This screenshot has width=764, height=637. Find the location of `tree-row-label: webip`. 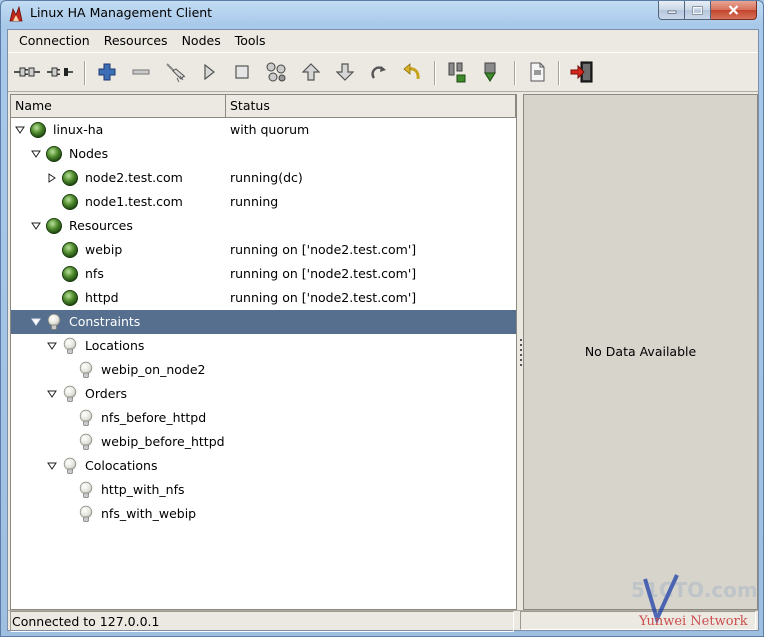

tree-row-label: webip is located at coordinates (104, 249).